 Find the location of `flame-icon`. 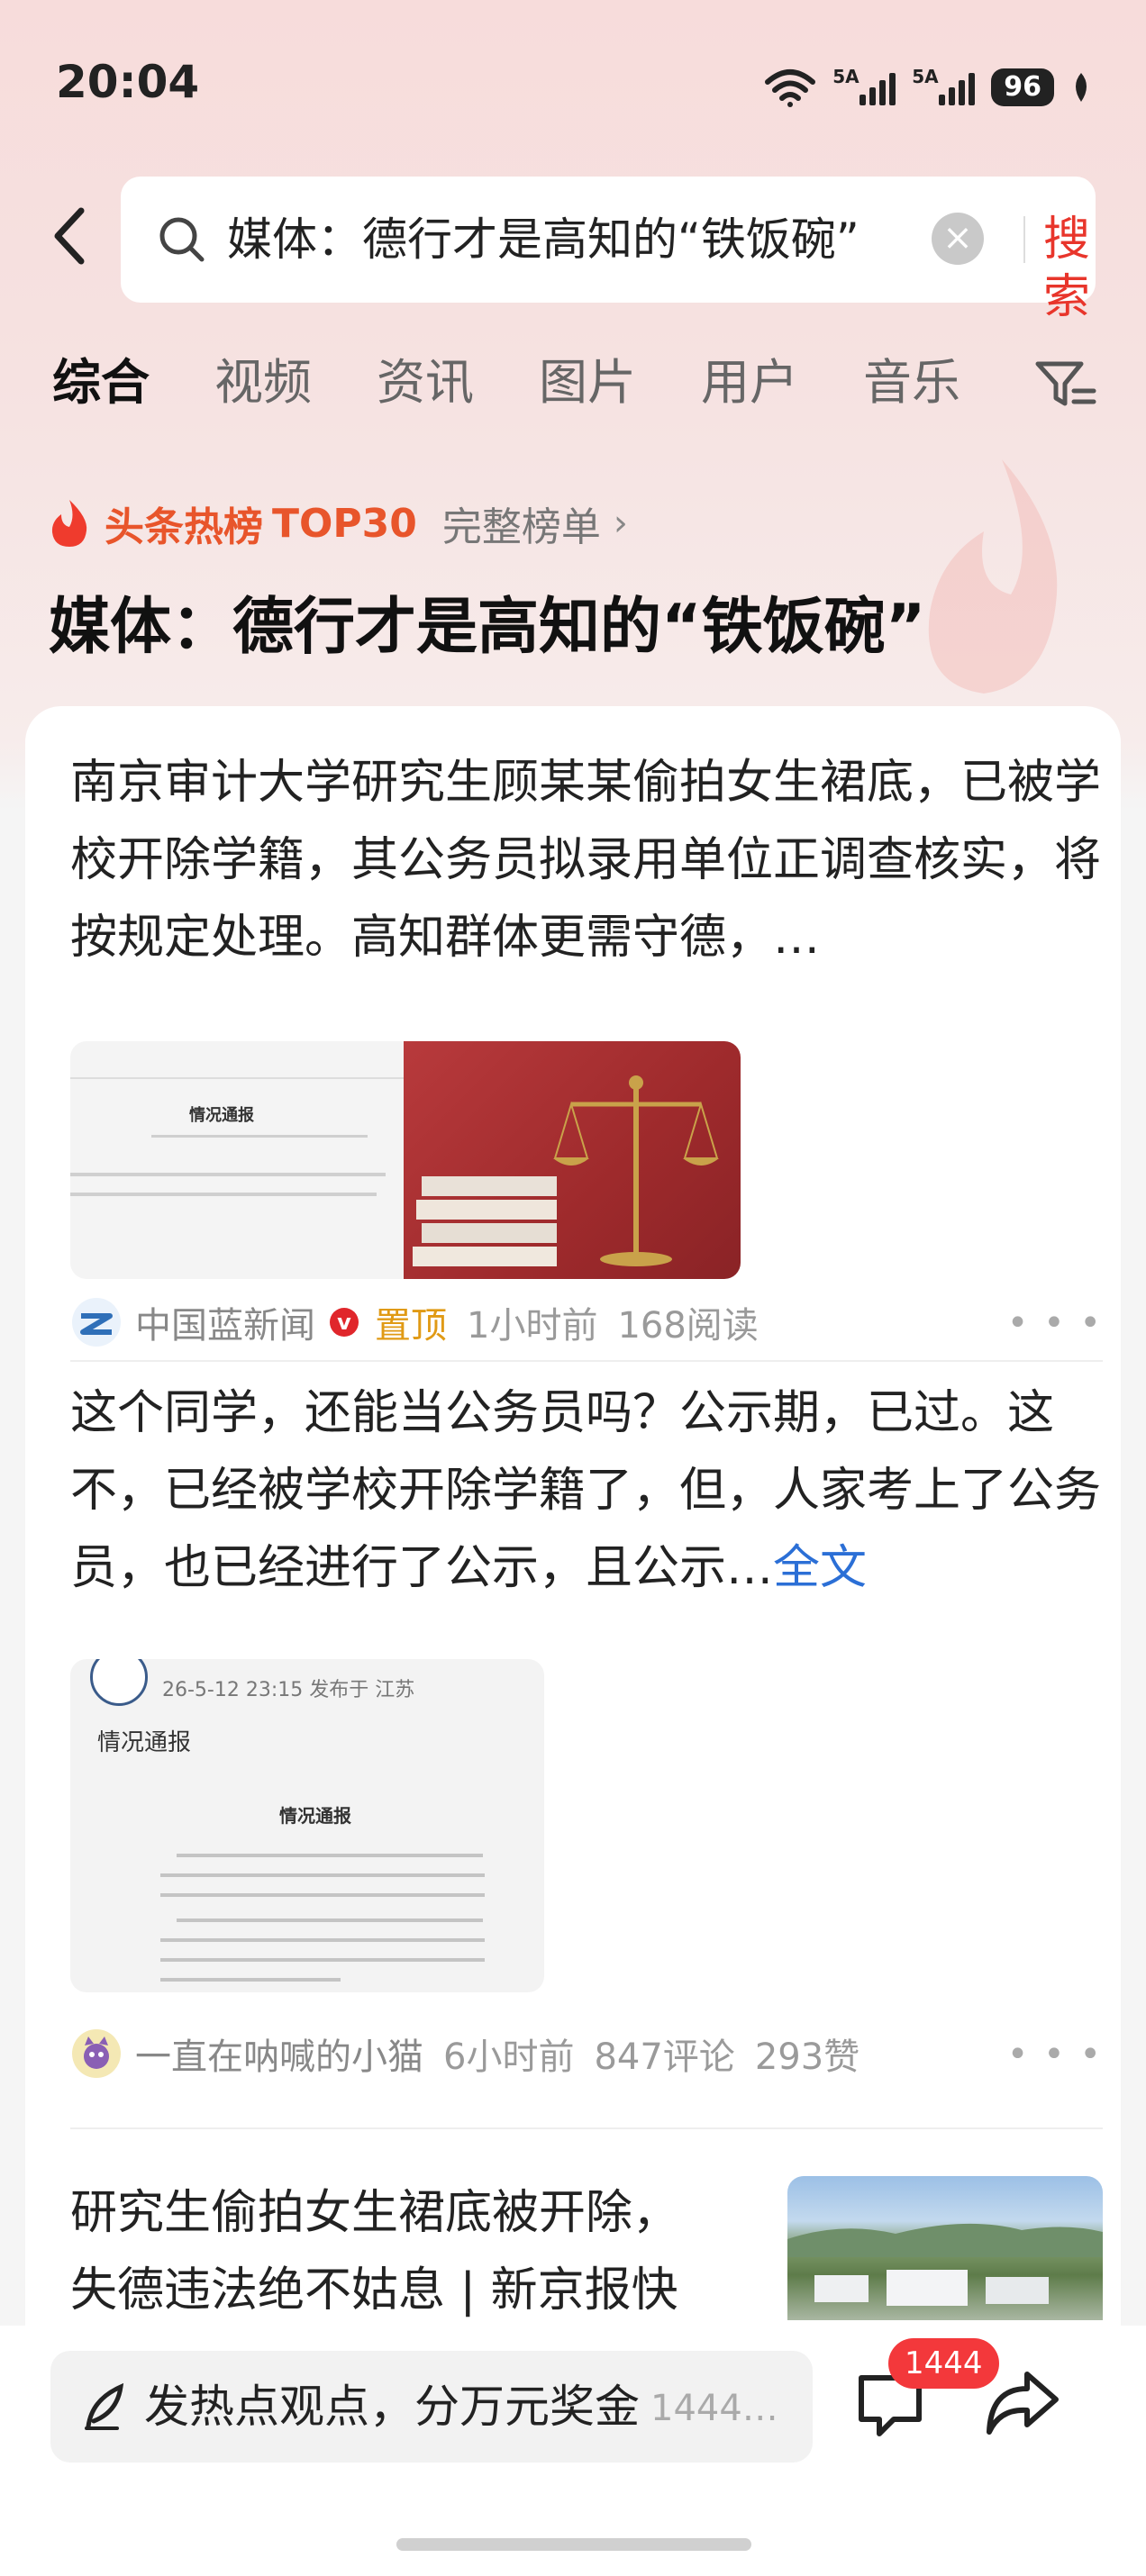

flame-icon is located at coordinates (69, 523).